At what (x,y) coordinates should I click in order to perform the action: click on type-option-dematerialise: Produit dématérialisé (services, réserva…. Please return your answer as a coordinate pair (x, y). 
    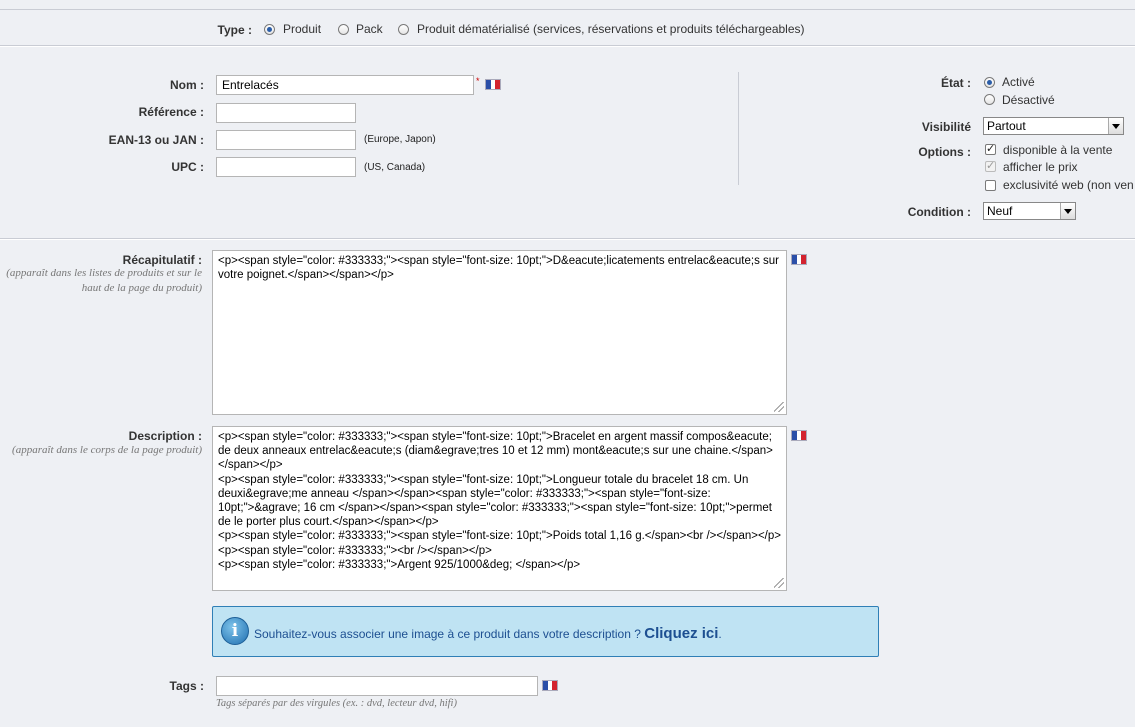
    Looking at the image, I should click on (611, 29).